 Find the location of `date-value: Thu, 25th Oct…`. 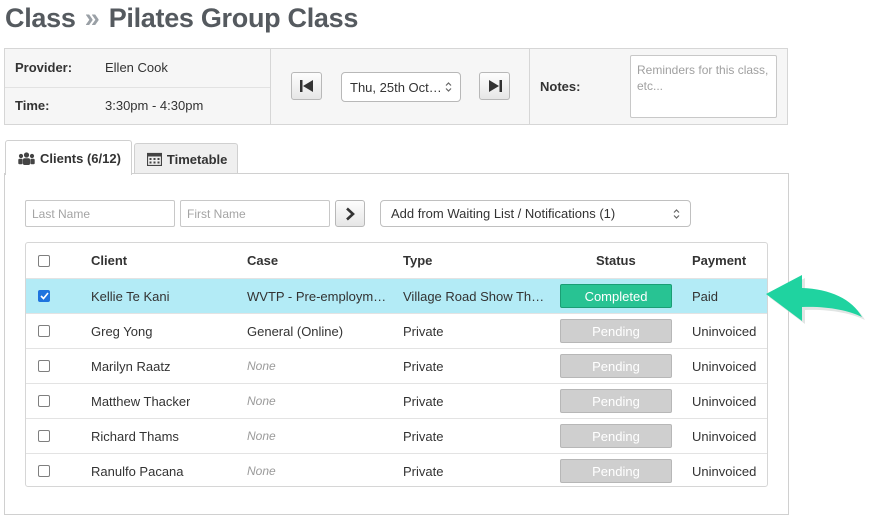

date-value: Thu, 25th Oct… is located at coordinates (396, 87).